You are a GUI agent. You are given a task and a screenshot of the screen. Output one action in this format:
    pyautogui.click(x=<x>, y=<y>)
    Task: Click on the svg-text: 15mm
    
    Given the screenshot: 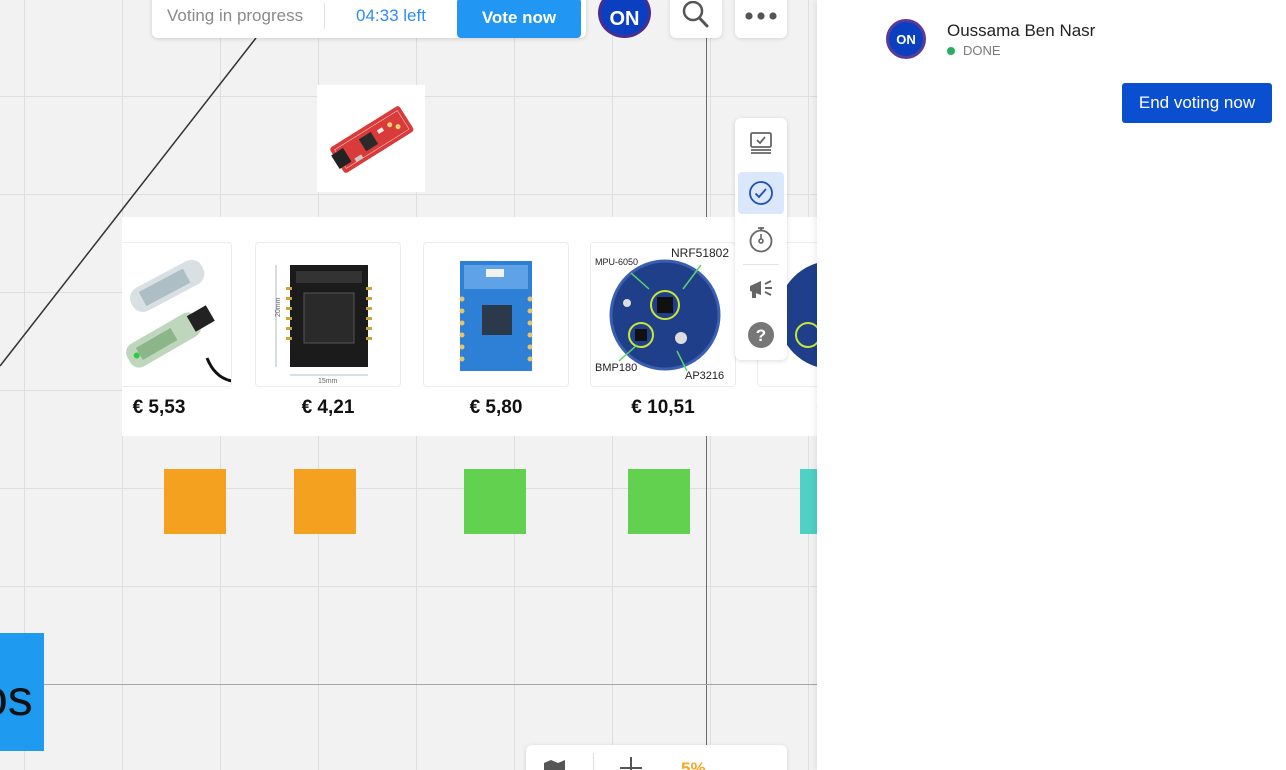 What is the action you would take?
    pyautogui.click(x=328, y=381)
    